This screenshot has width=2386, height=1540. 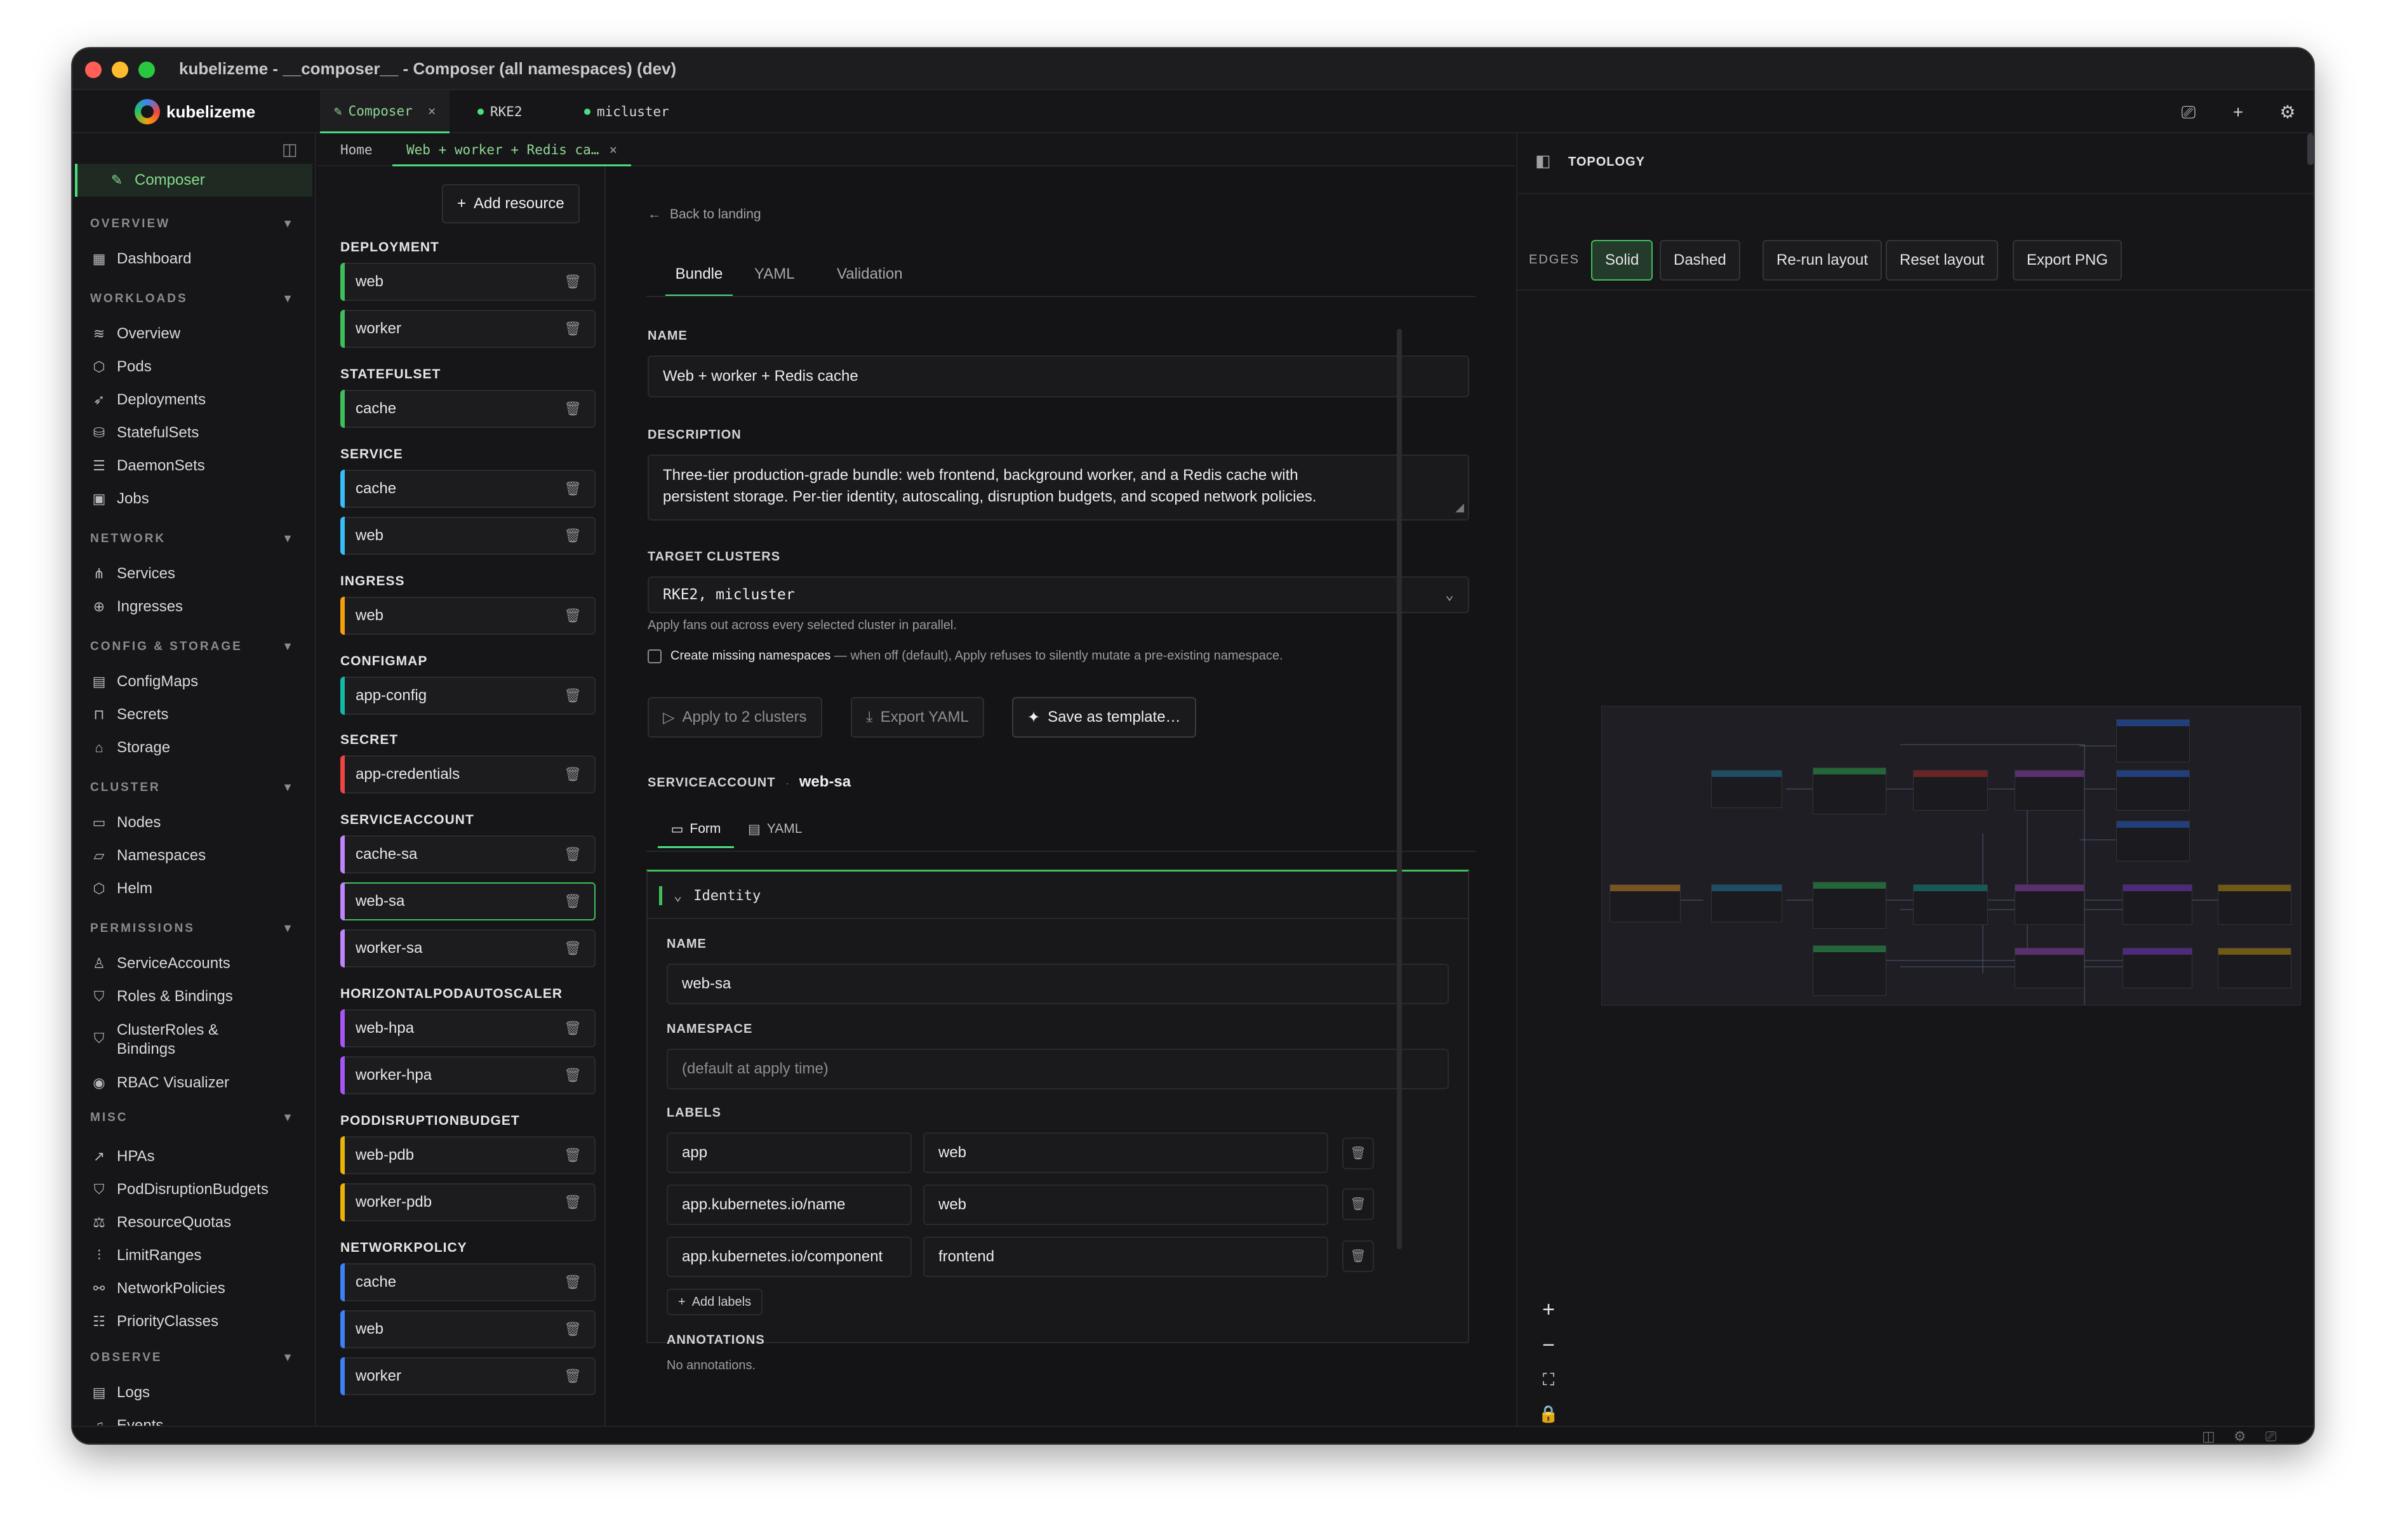 What do you see at coordinates (1548, 1414) in the screenshot?
I see `lock-button: 🔒` at bounding box center [1548, 1414].